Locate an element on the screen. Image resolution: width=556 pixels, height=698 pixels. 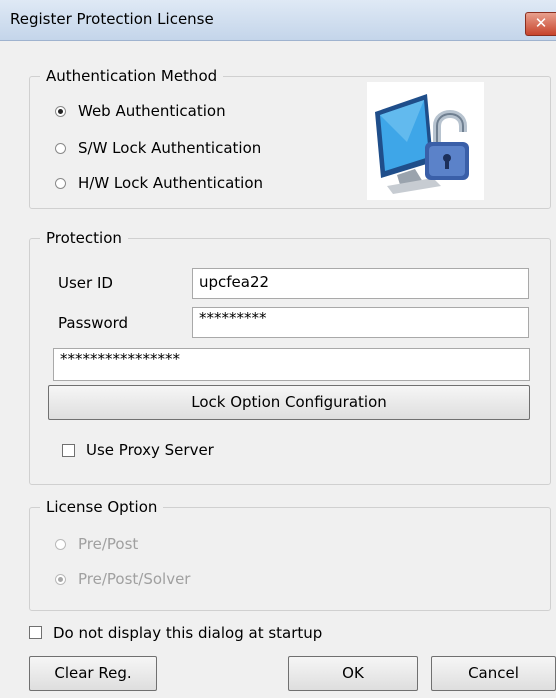
close-icon: ✕ is located at coordinates (541, 23).